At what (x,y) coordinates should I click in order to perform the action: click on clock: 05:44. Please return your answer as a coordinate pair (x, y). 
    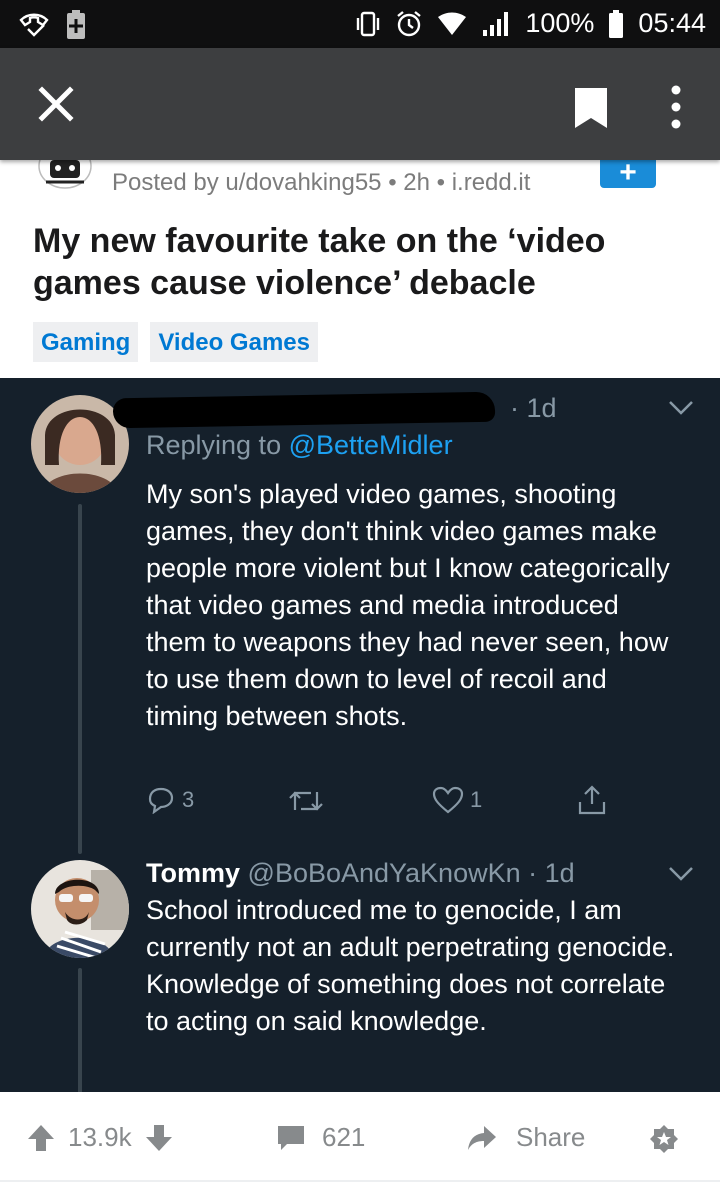
    Looking at the image, I should click on (672, 23).